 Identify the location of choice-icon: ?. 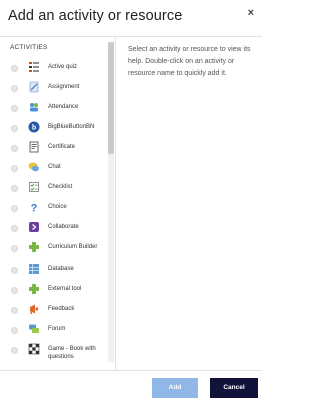
(34, 208).